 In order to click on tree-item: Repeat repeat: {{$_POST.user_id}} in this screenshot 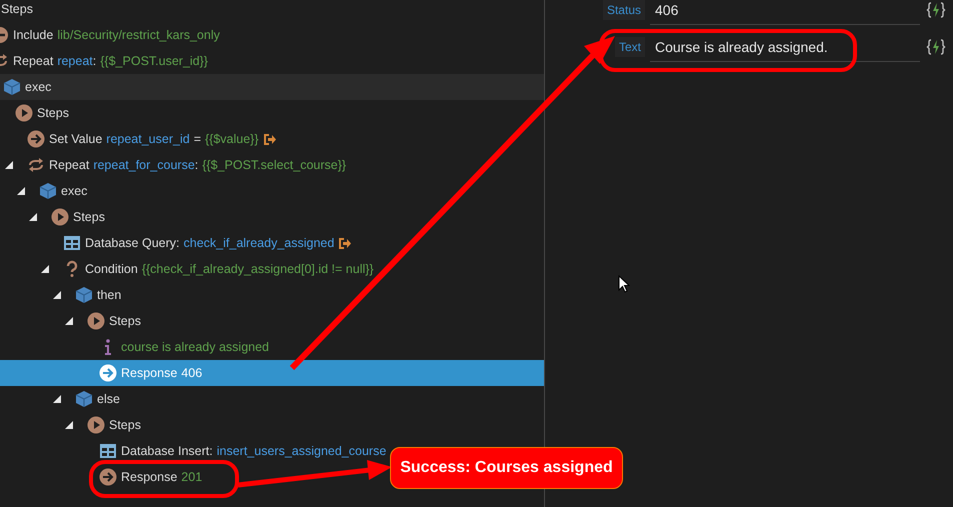, I will do `click(272, 61)`.